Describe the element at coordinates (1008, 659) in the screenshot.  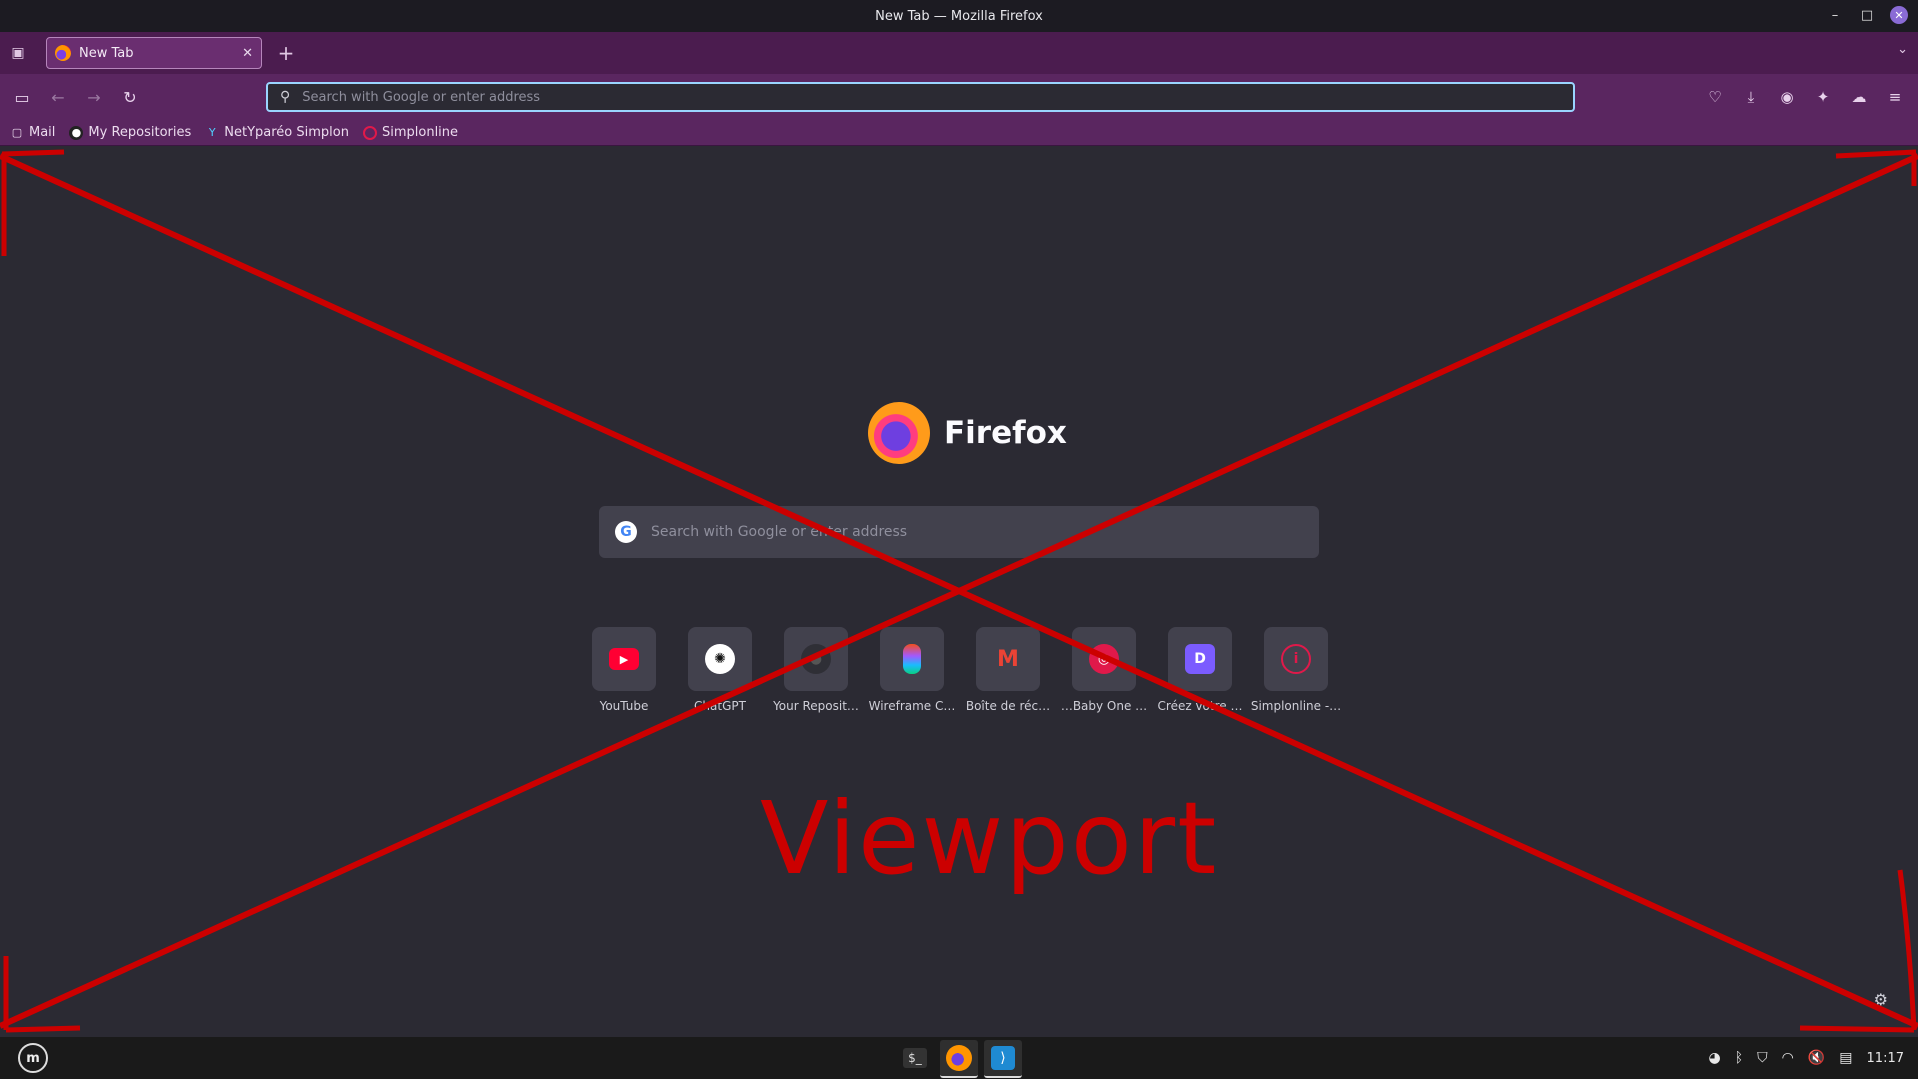
I see `gmail-icon: M` at that location.